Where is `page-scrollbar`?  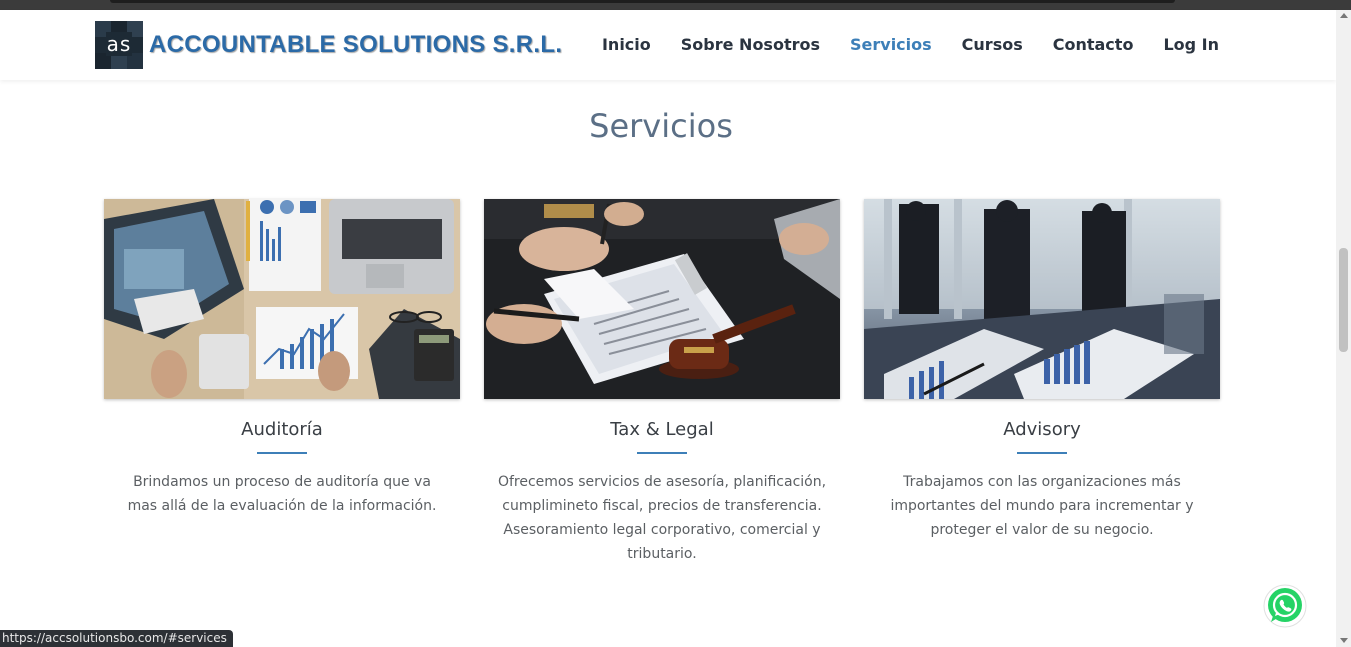 page-scrollbar is located at coordinates (1343, 328).